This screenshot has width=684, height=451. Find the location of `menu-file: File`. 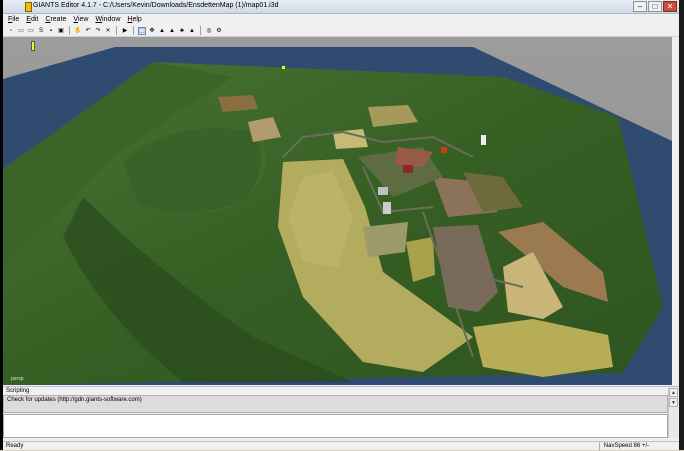

menu-file: File is located at coordinates (13, 19).